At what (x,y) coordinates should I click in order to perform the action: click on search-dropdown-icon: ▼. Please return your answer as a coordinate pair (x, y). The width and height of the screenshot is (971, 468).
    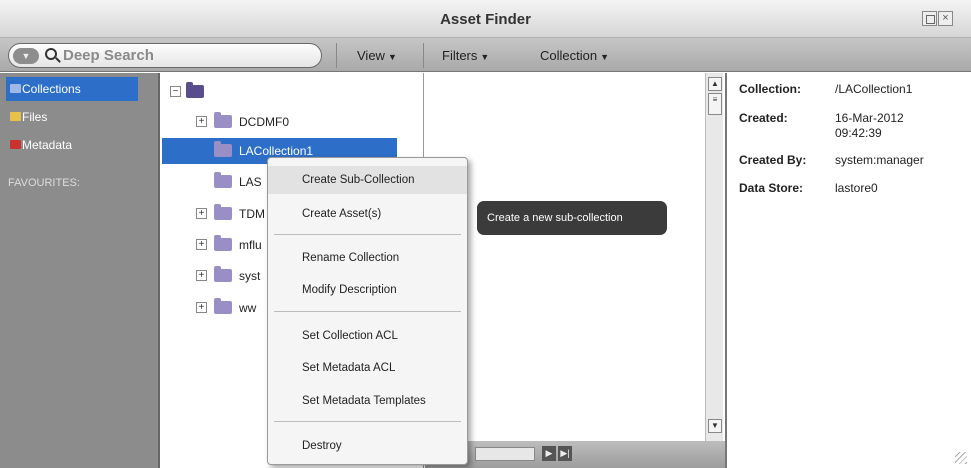
    Looking at the image, I should click on (26, 56).